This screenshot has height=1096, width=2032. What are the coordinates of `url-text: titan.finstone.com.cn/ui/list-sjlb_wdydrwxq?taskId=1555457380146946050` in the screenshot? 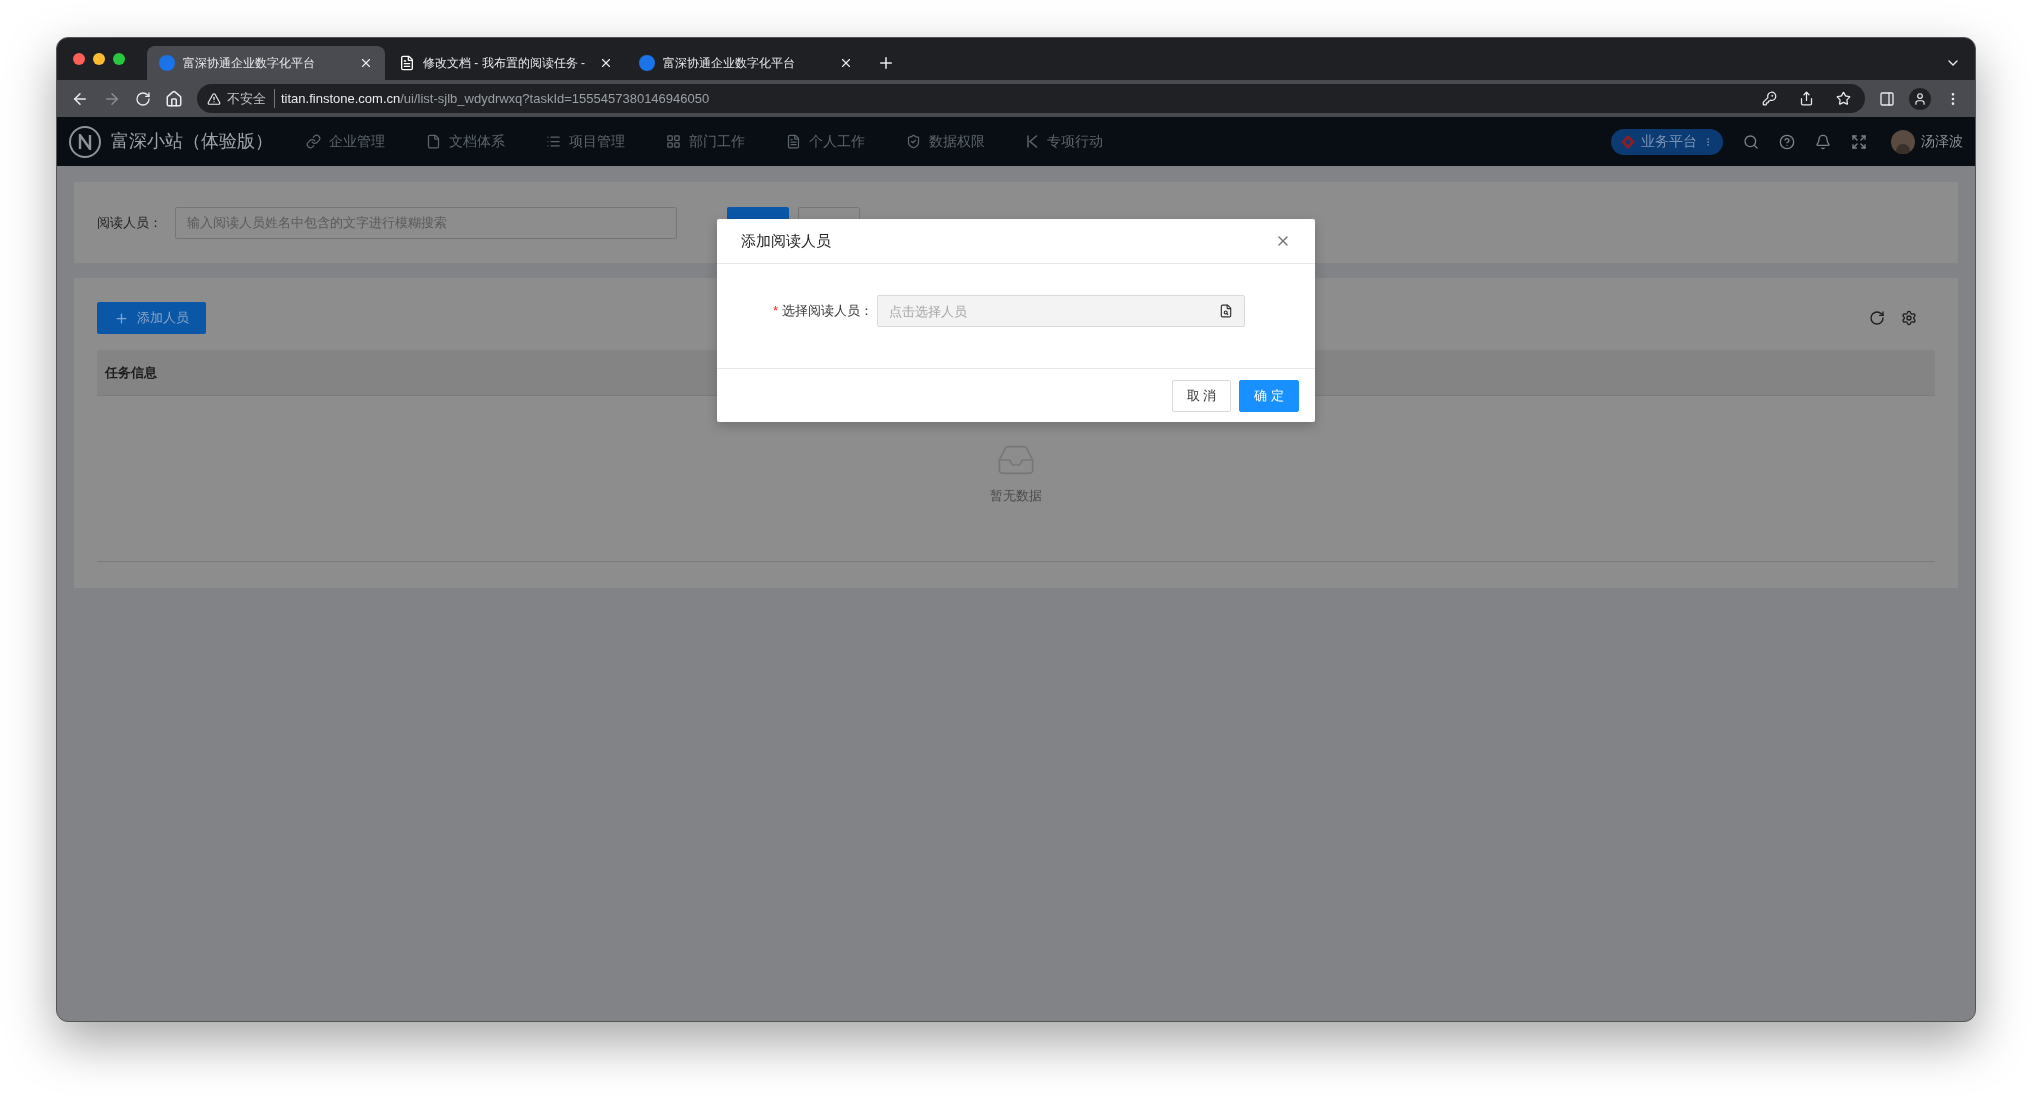 It's located at (495, 98).